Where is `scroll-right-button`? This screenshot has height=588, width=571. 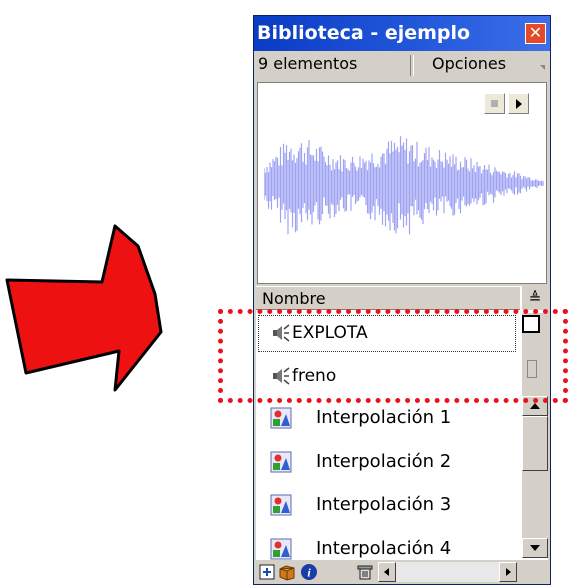 scroll-right-button is located at coordinates (508, 572).